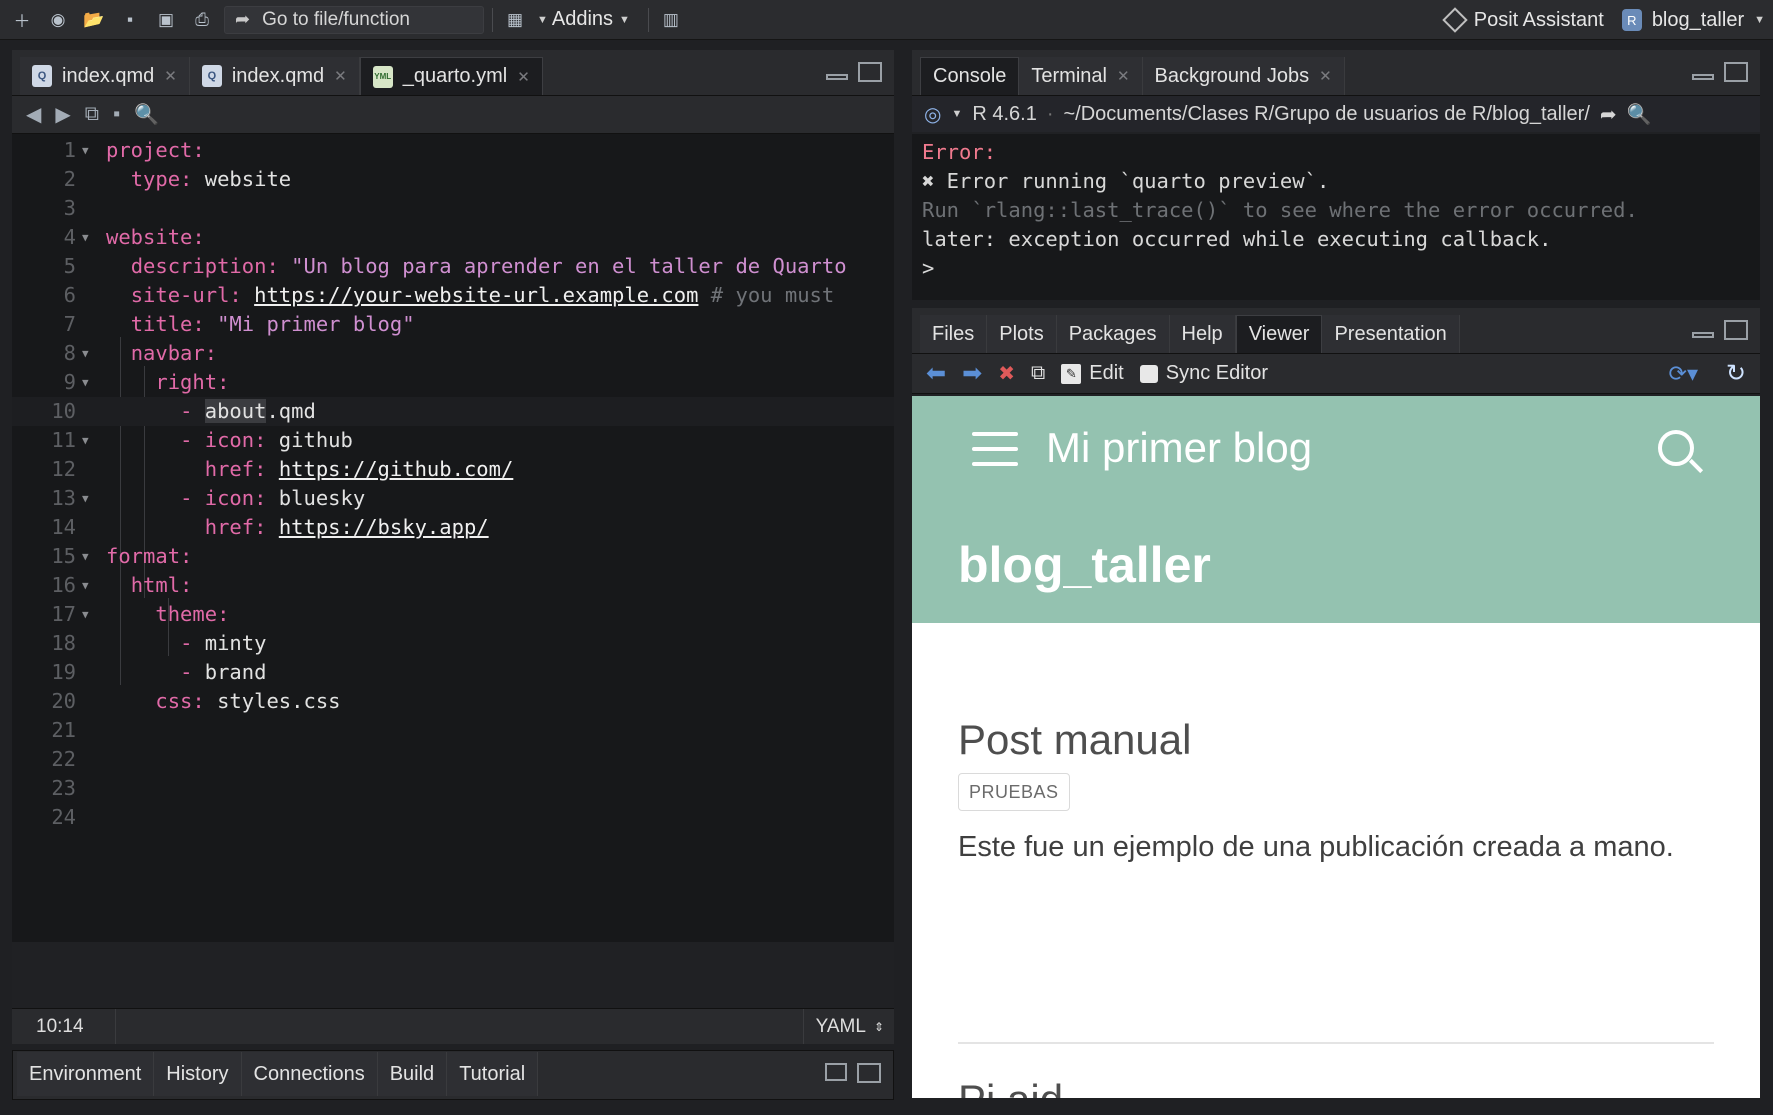 Image resolution: width=1773 pixels, height=1115 pixels. I want to click on clear-viewer-icon: ✖, so click(1006, 373).